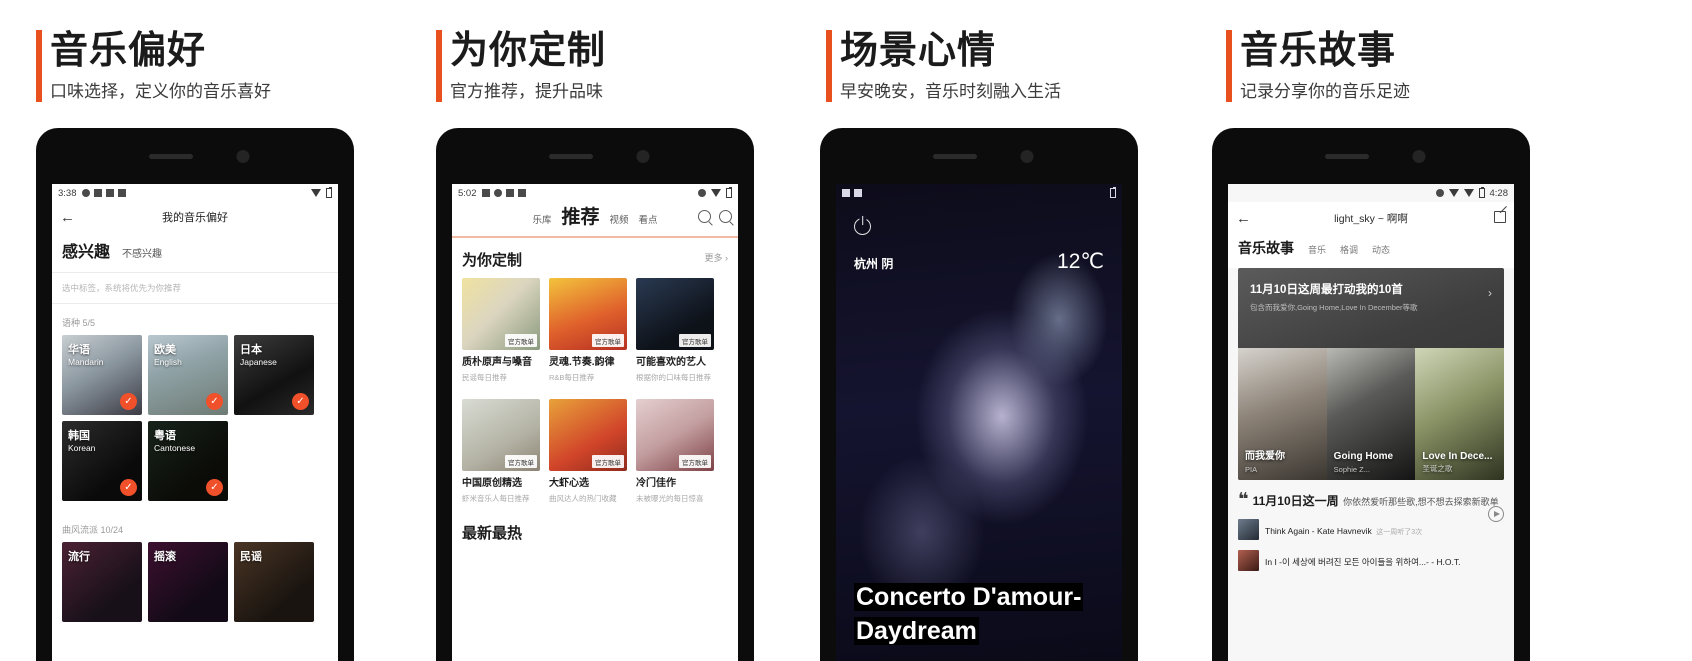 This screenshot has width=1692, height=661. I want to click on status-icons, so click(503, 193).